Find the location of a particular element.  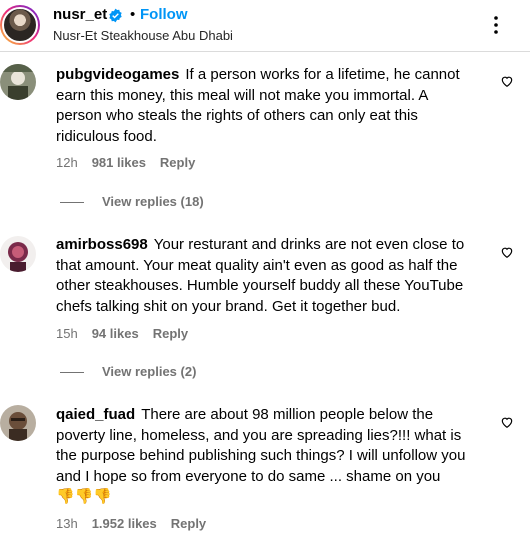

view-replies-label: View replies (18) is located at coordinates (153, 201).